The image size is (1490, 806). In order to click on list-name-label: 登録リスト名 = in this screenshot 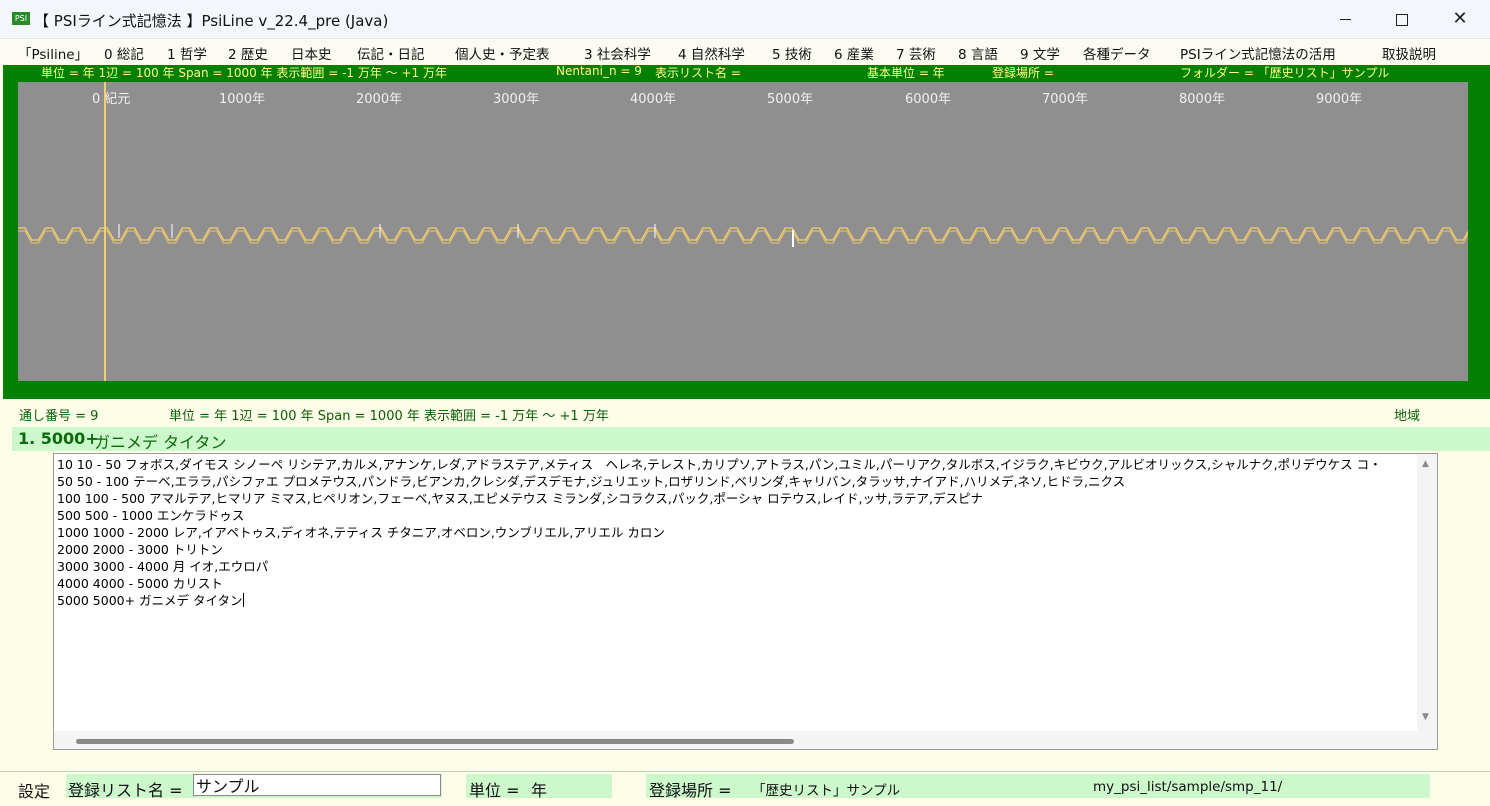, I will do `click(125, 790)`.